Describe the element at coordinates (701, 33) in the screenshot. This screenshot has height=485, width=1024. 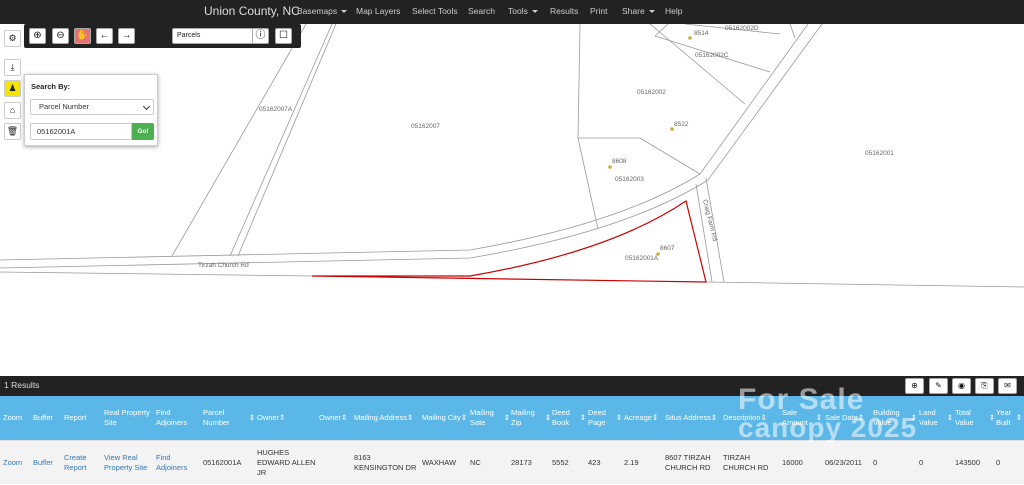
I see `address-label: 8514` at that location.